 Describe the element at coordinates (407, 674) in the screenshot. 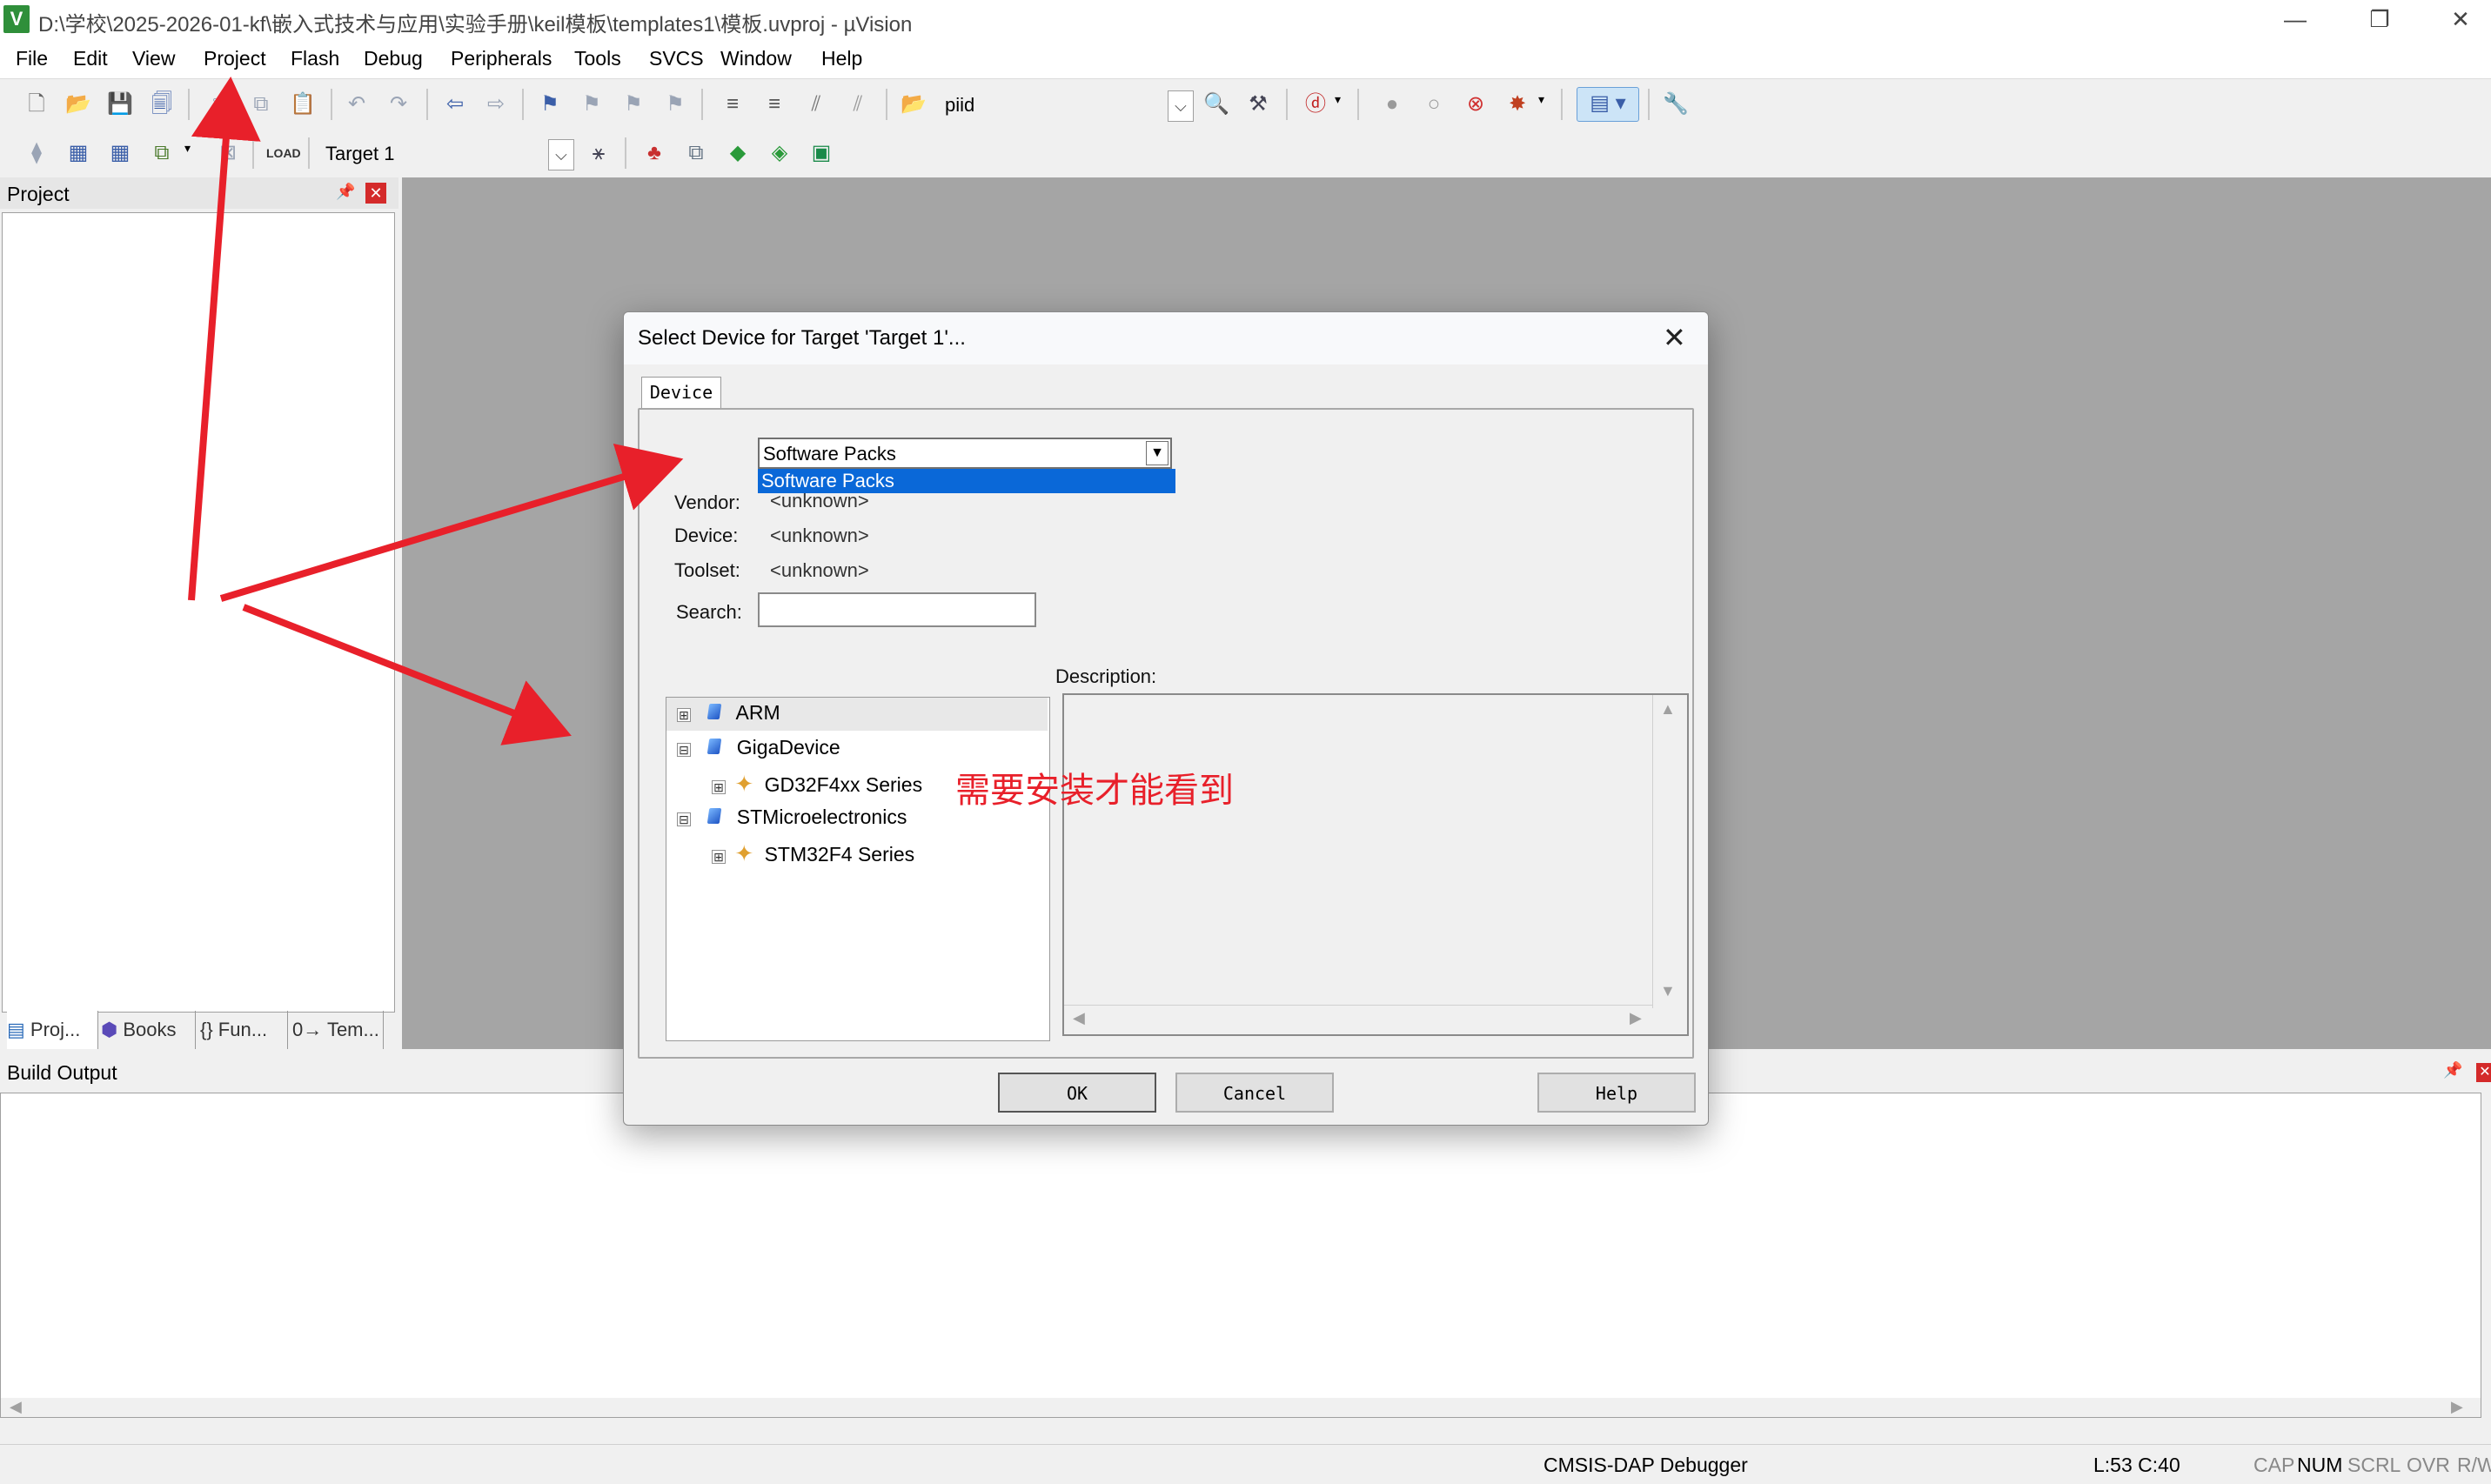

I see `arrow-to-device-tree` at that location.